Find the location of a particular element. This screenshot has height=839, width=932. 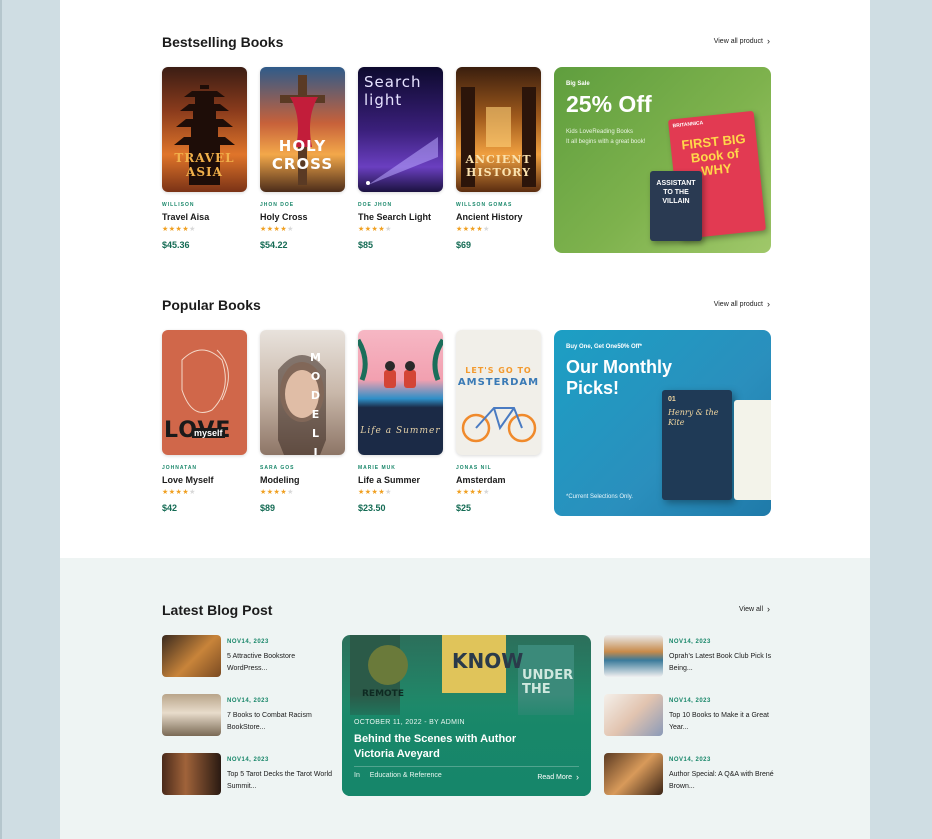

promo-tag: Buy One, Get One50% Off* is located at coordinates (604, 347).